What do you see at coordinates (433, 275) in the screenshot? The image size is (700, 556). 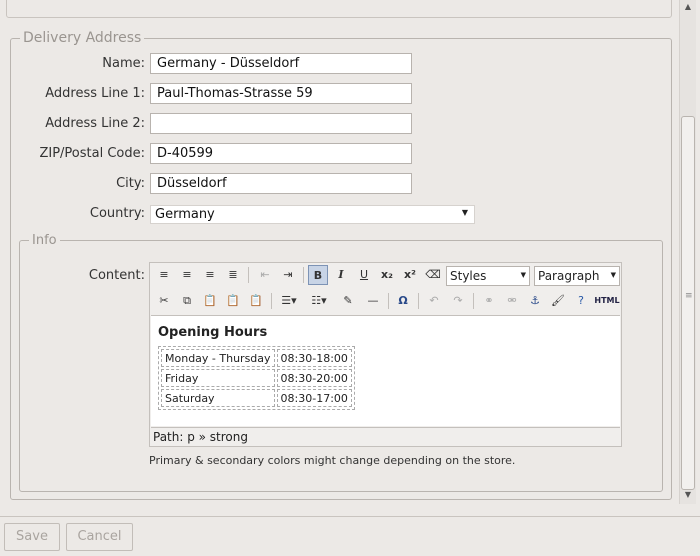 I see `eraser-icon: ⌫` at bounding box center [433, 275].